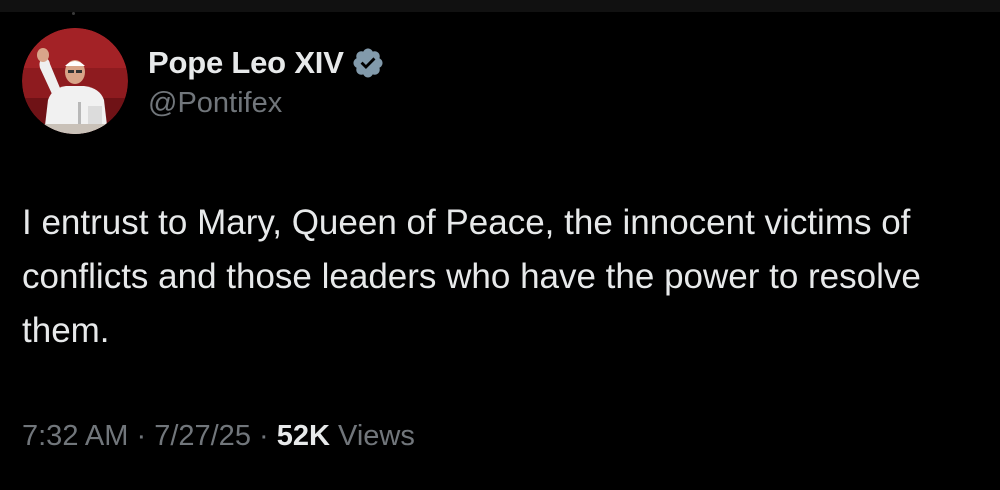 This screenshot has width=1000, height=490. I want to click on tweet-header: Pope Leo XIV @Pontifex, so click(203, 81).